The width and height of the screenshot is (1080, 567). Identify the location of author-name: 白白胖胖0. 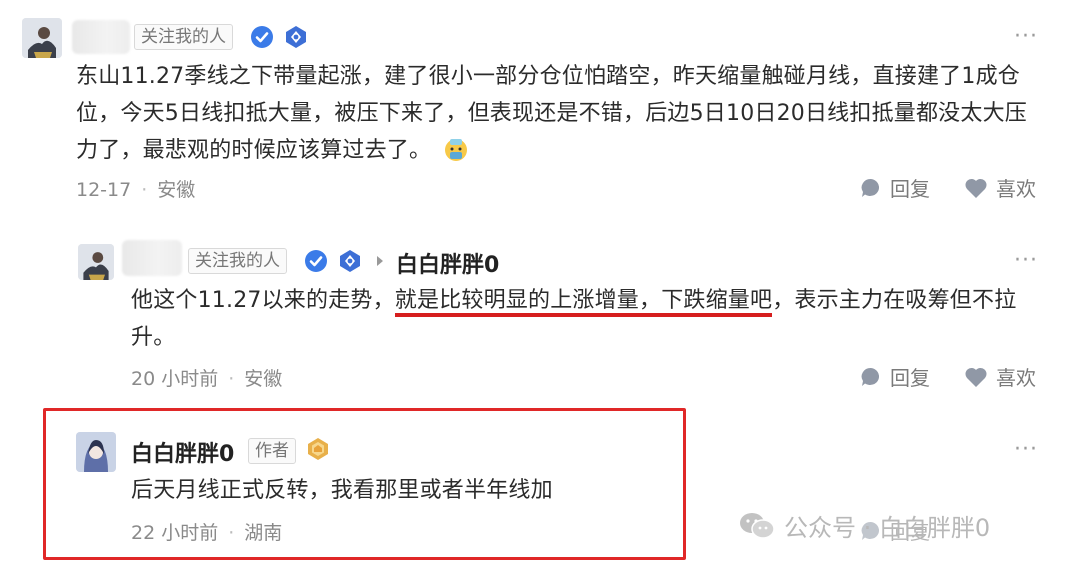
(182, 452).